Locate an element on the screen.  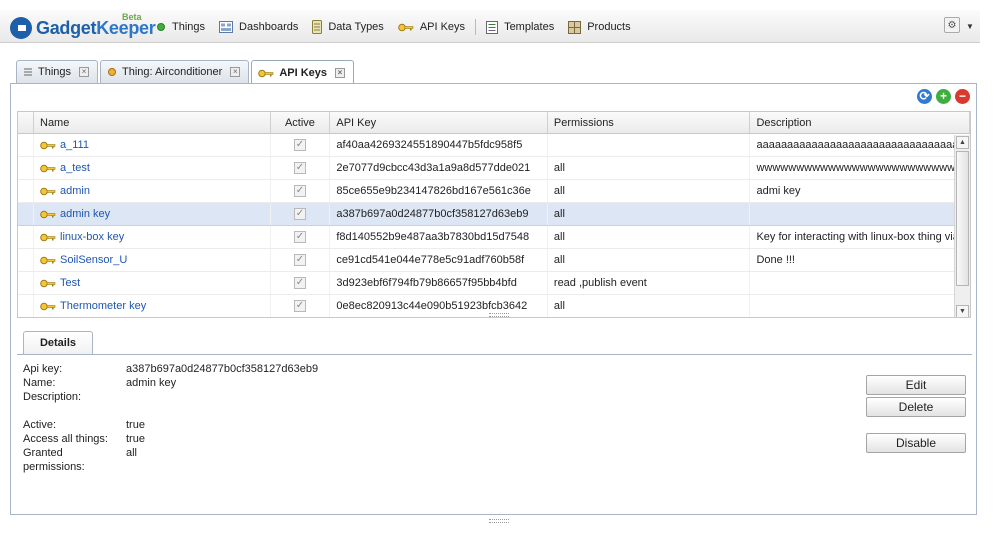
cell-name: SoilSensor_U is located at coordinates (152, 260).